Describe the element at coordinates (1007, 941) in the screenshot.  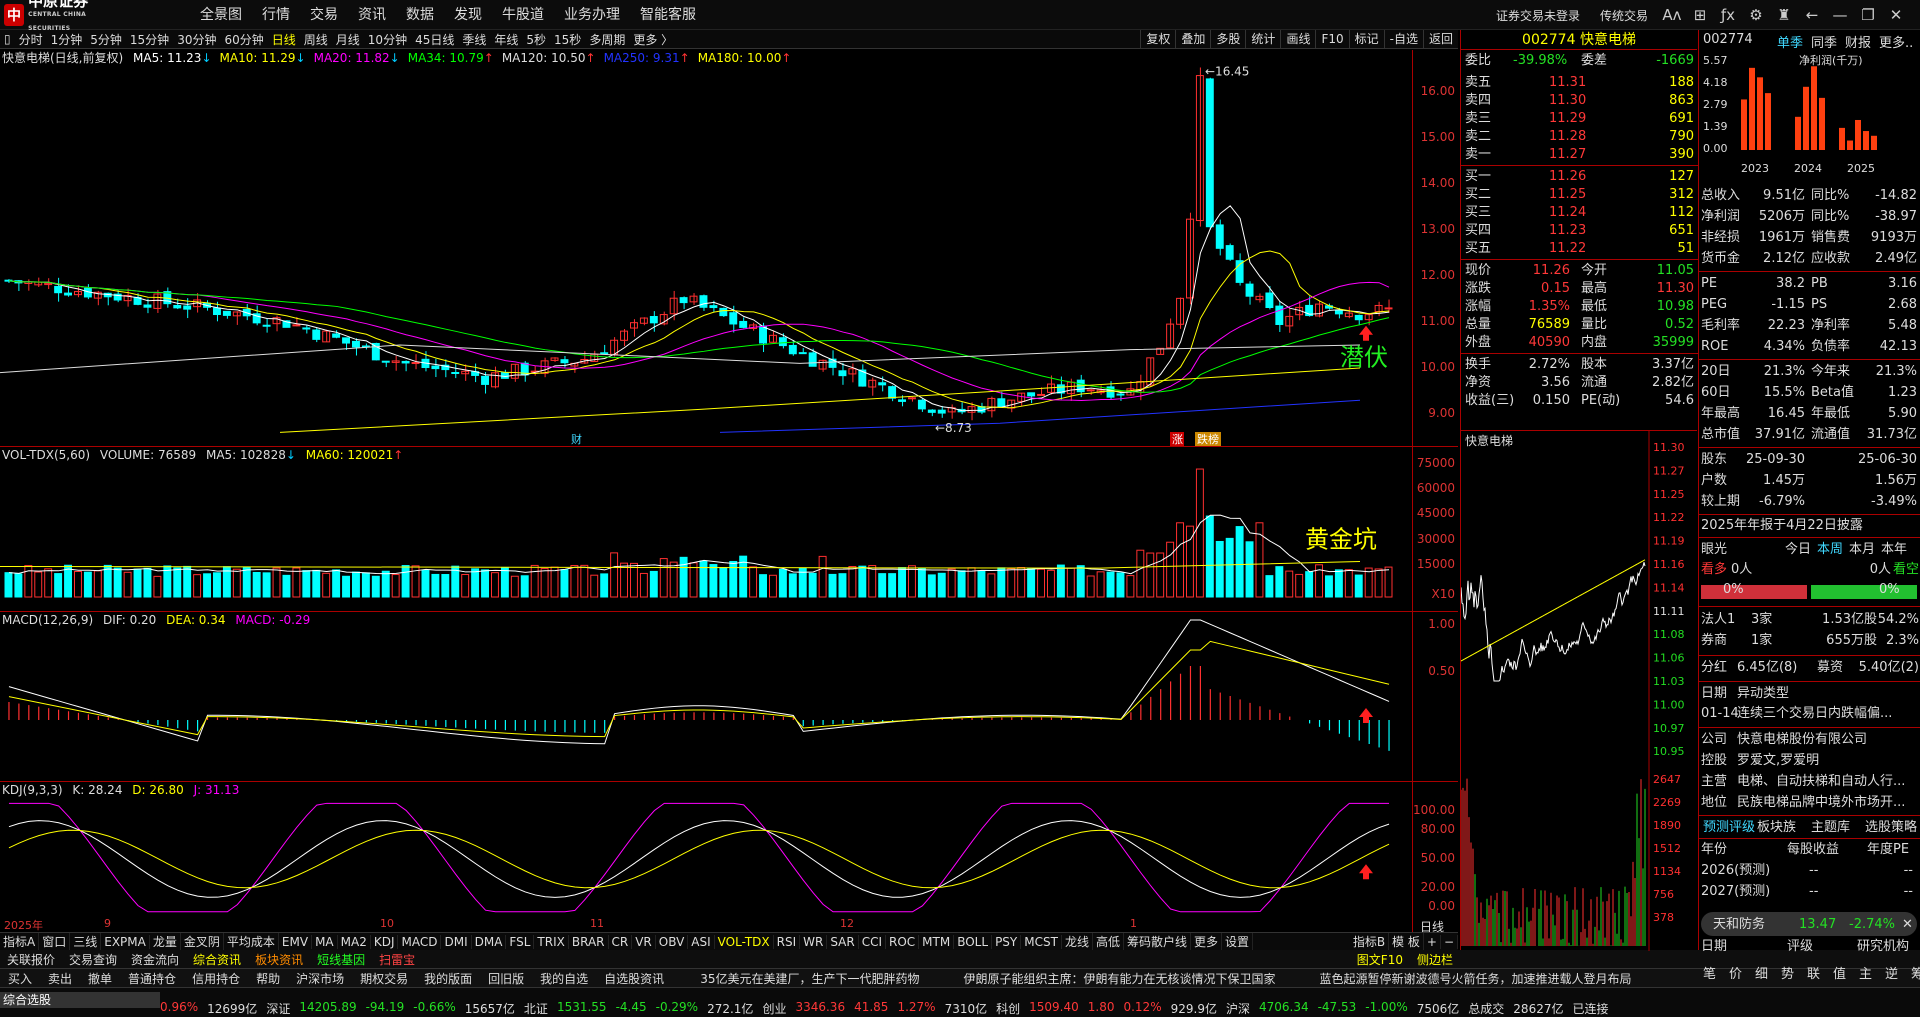
I see `indicator-tab-29: PSY` at that location.